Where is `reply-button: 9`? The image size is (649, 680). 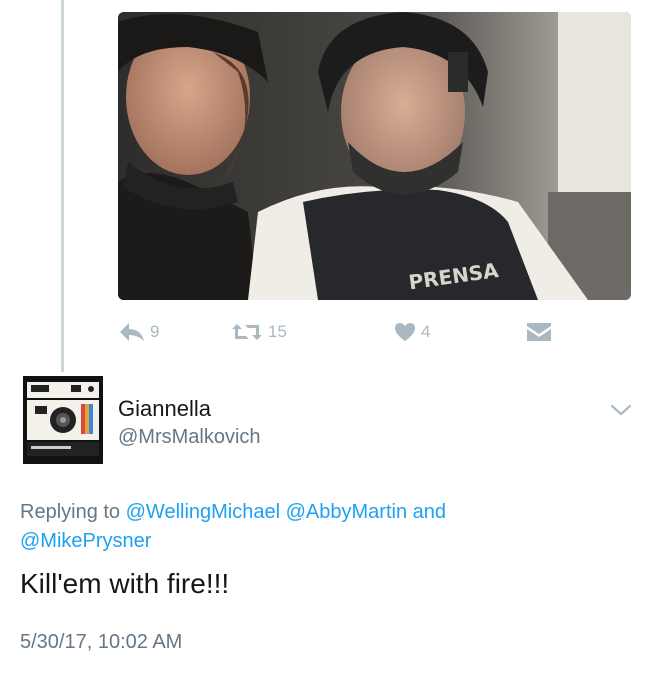
reply-button: 9 is located at coordinates (139, 332).